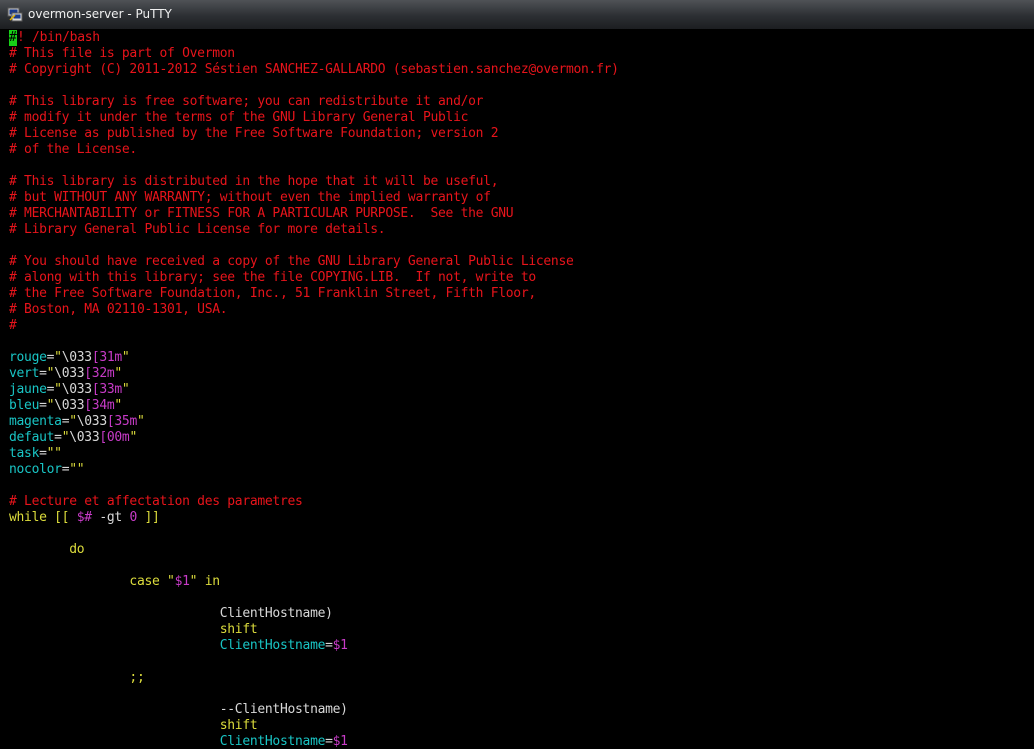 The width and height of the screenshot is (1034, 749). Describe the element at coordinates (24, 453) in the screenshot. I see `var-name: task` at that location.